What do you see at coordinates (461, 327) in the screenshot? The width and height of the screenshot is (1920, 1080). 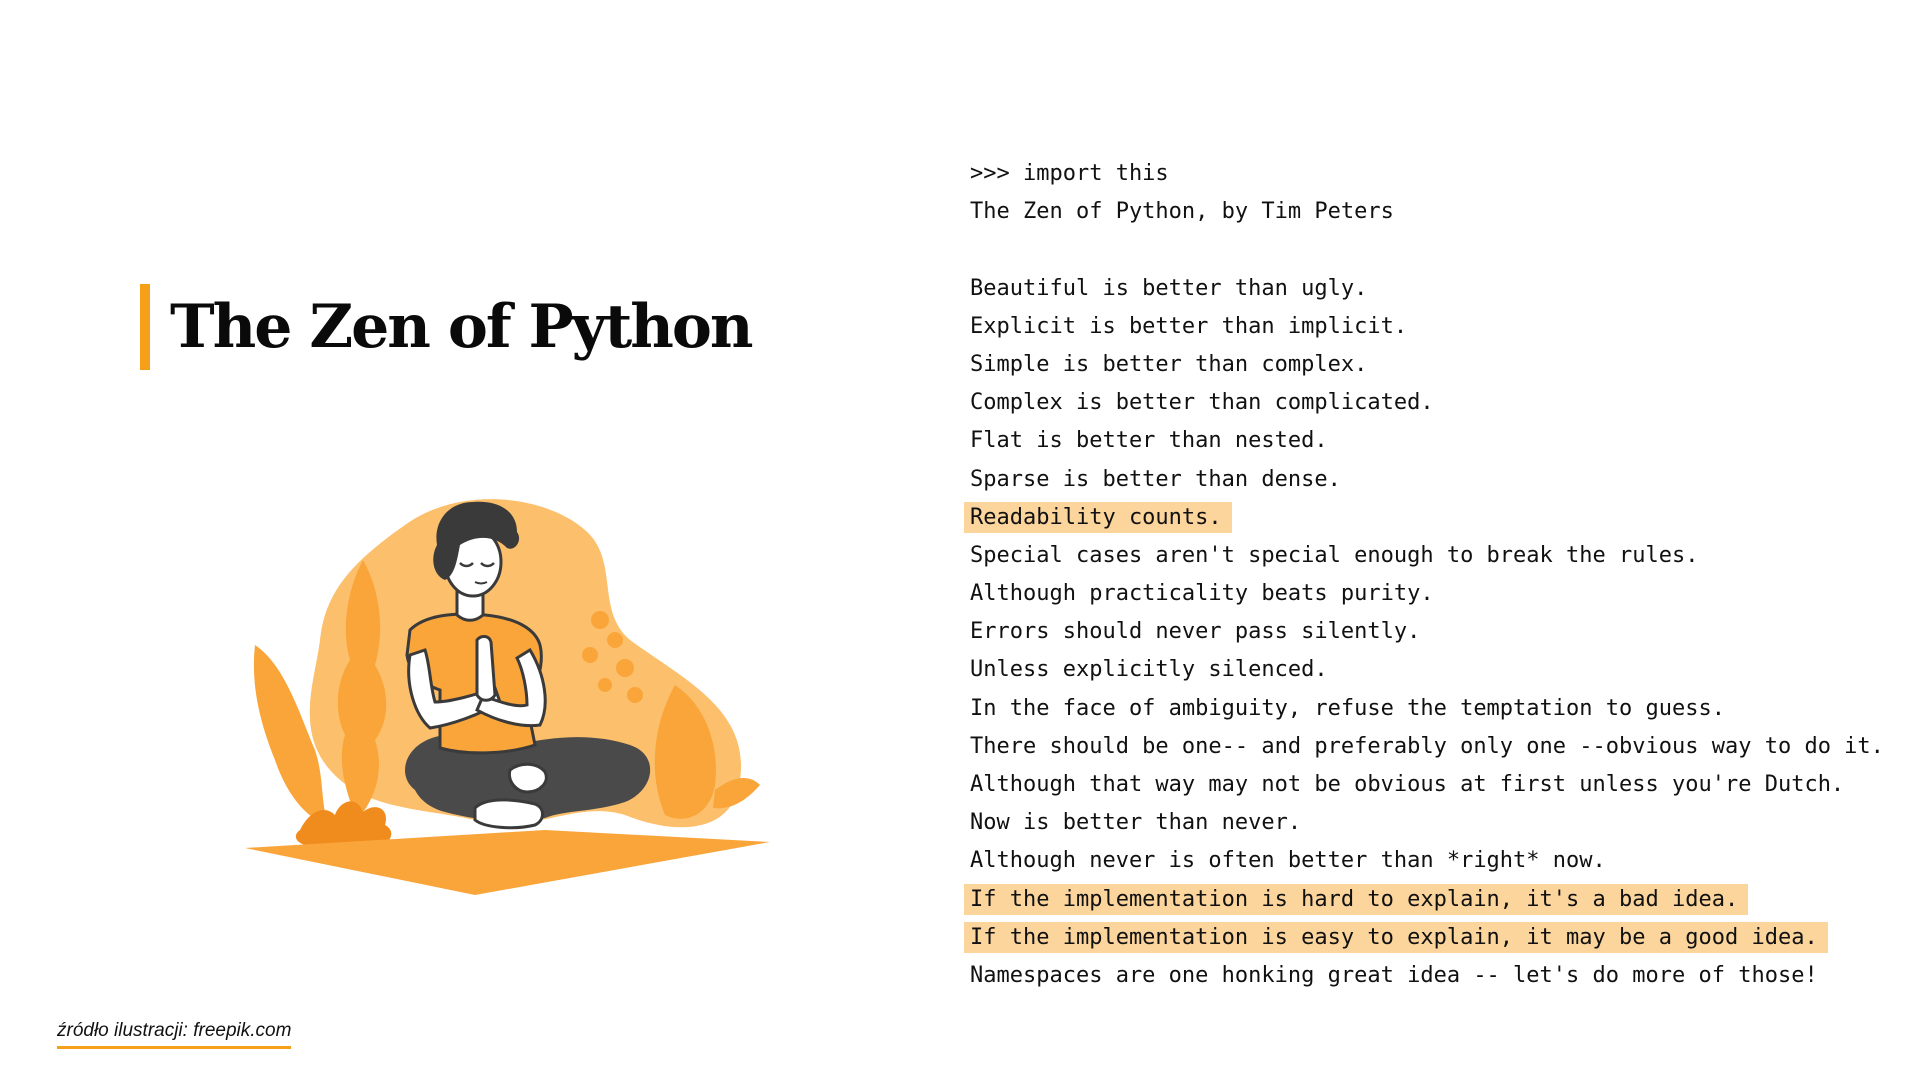 I see `page-title: The Zen of Python` at bounding box center [461, 327].